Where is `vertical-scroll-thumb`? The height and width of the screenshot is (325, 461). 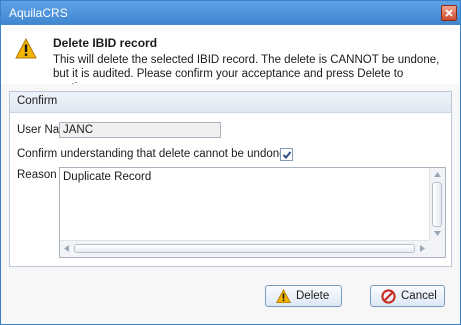
vertical-scroll-thumb is located at coordinates (437, 204).